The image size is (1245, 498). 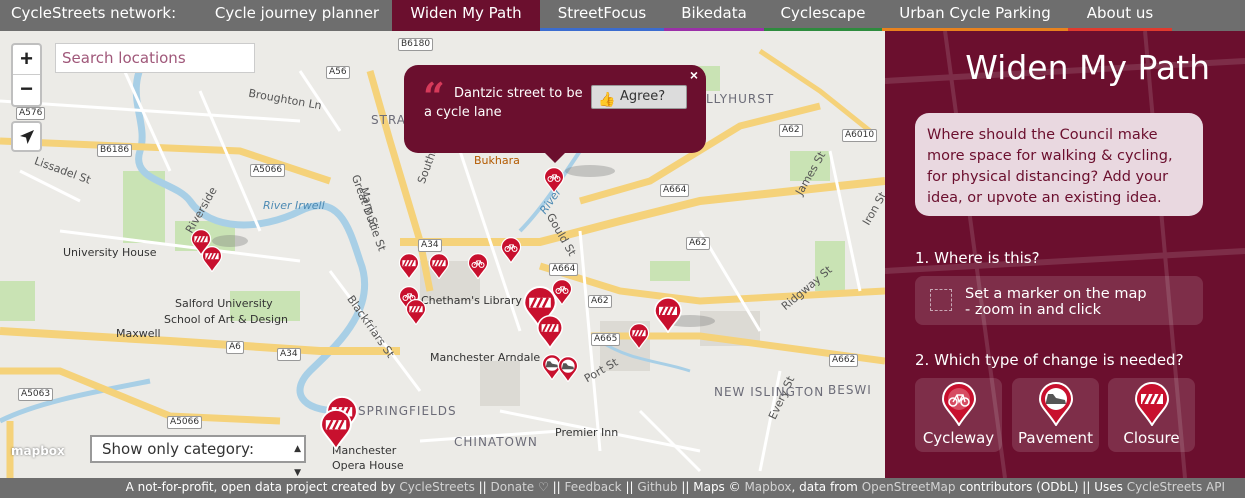 I want to click on category-filter-select: Show only category: ▲ ▼, so click(x=198, y=456).